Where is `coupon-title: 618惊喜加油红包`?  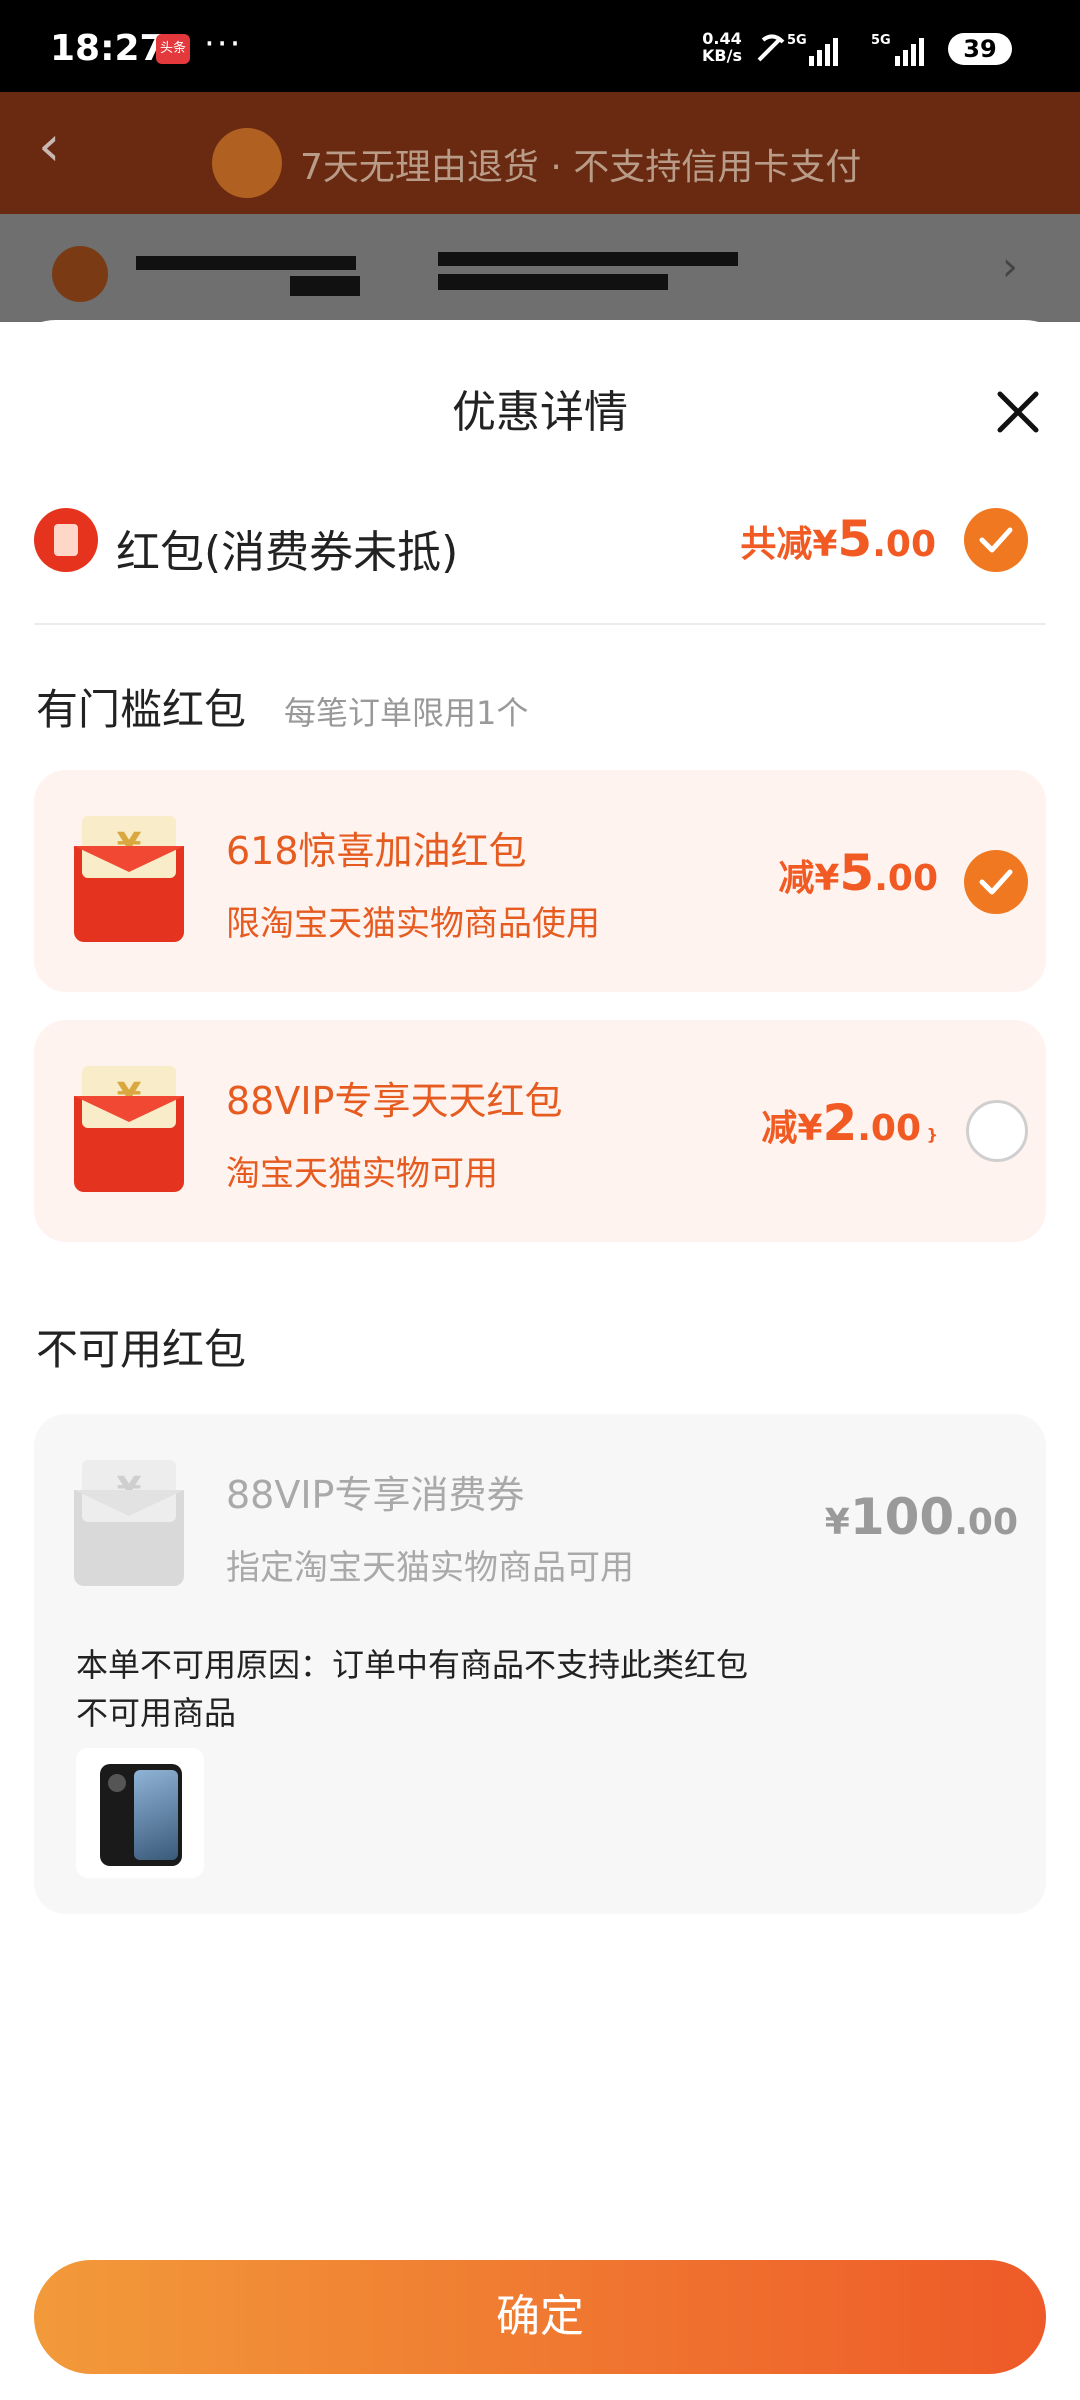 coupon-title: 618惊喜加油红包 is located at coordinates (376, 851).